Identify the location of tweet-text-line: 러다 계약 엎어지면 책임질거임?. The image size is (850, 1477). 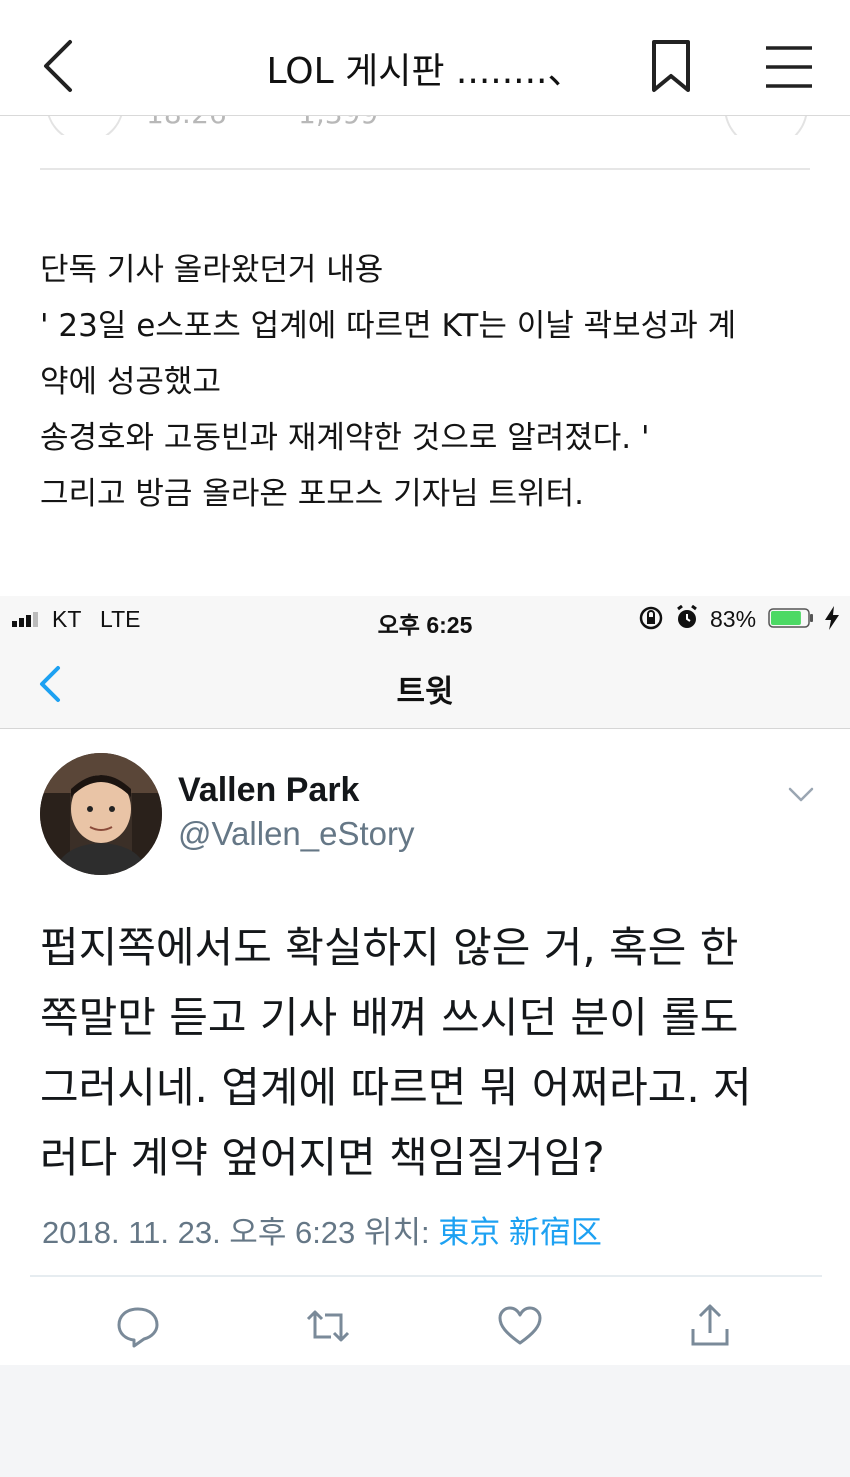
(322, 1157).